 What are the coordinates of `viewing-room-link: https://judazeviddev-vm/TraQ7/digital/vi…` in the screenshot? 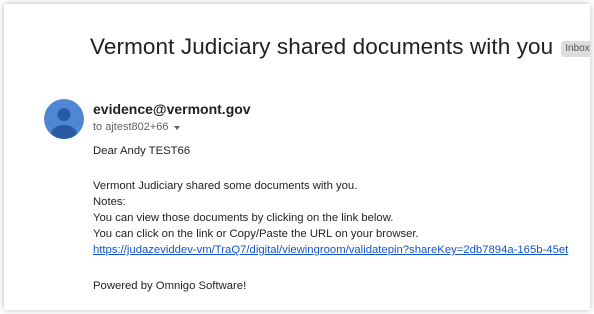 It's located at (330, 250).